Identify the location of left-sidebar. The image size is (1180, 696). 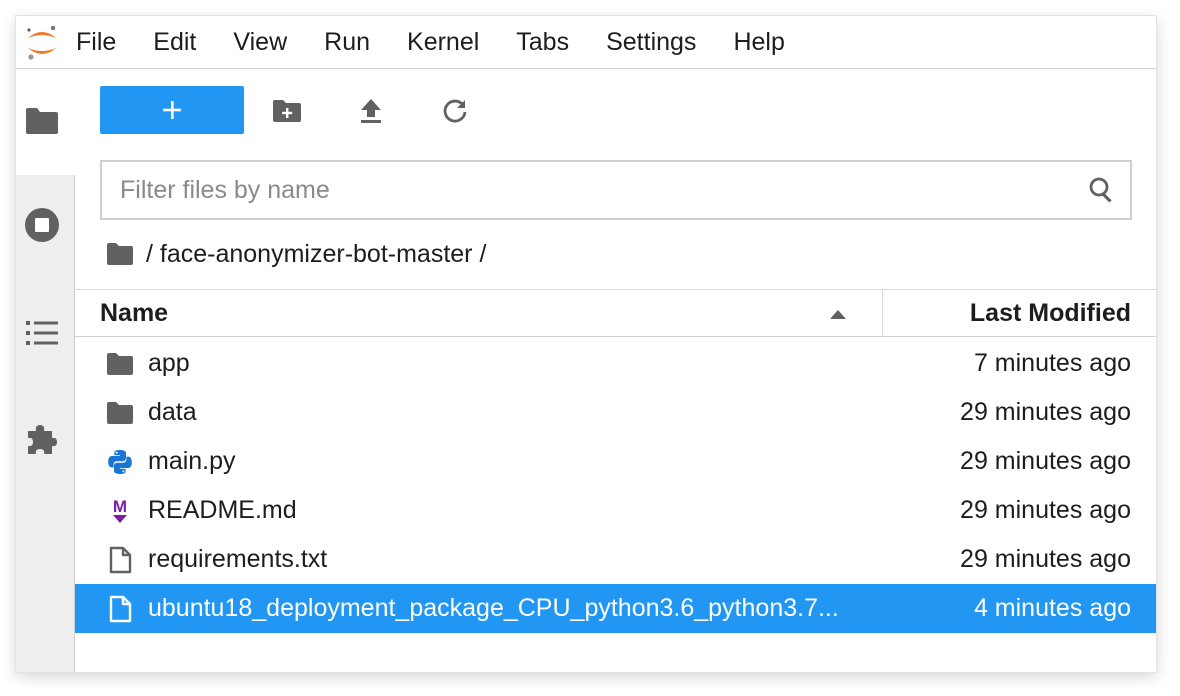
(45, 370).